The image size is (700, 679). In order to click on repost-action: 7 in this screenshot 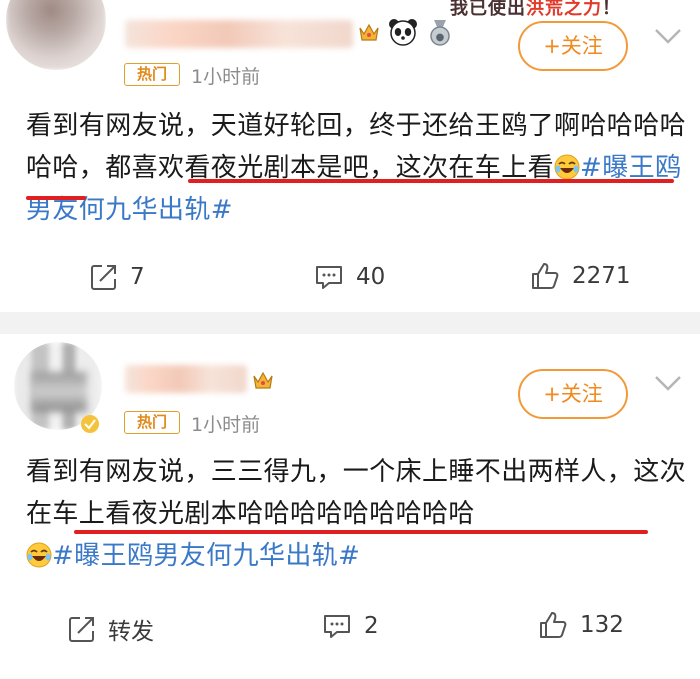, I will do `click(117, 277)`.